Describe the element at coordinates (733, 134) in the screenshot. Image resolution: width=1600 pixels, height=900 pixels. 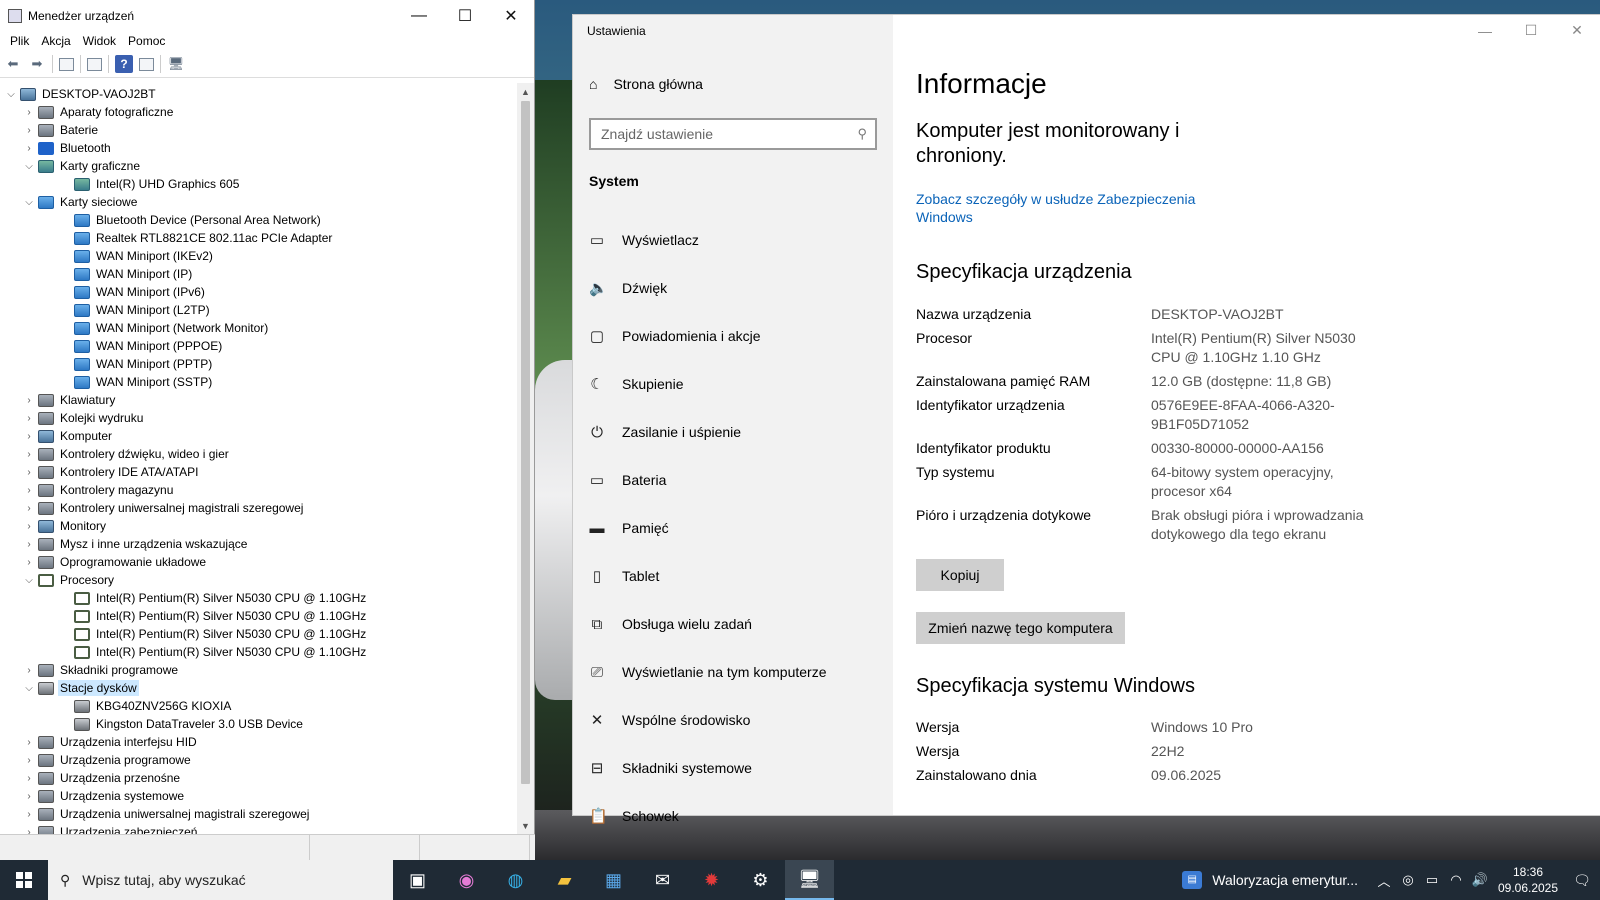
I see `settings-search-input: Znajdź ustawienie ⚲` at that location.